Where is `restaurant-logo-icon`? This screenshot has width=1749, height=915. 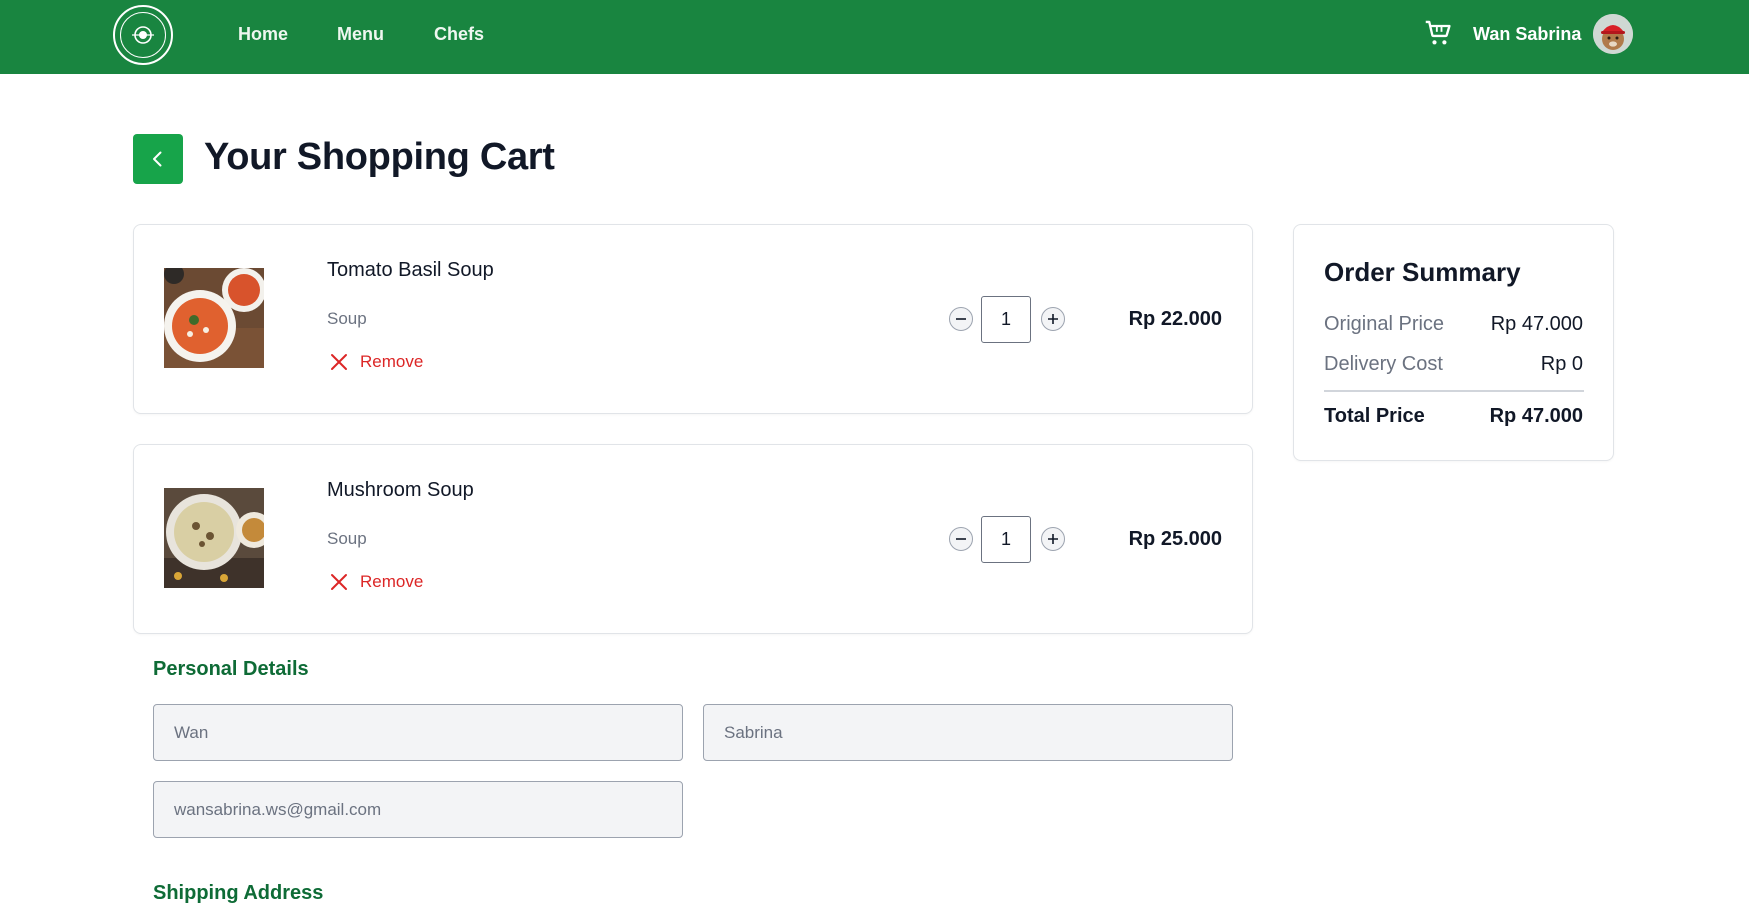
restaurant-logo-icon is located at coordinates (143, 35).